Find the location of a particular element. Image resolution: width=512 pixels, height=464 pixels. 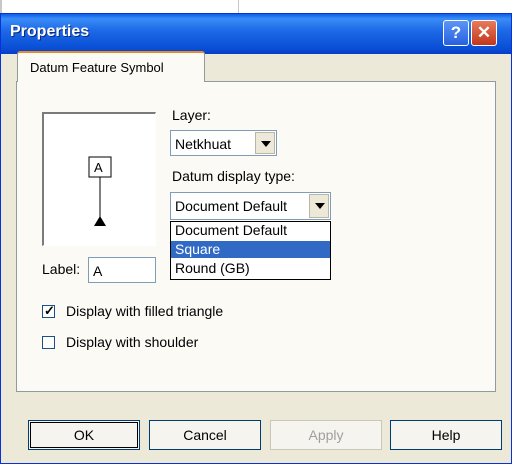

layer-select: Netkhuat is located at coordinates (223, 143).